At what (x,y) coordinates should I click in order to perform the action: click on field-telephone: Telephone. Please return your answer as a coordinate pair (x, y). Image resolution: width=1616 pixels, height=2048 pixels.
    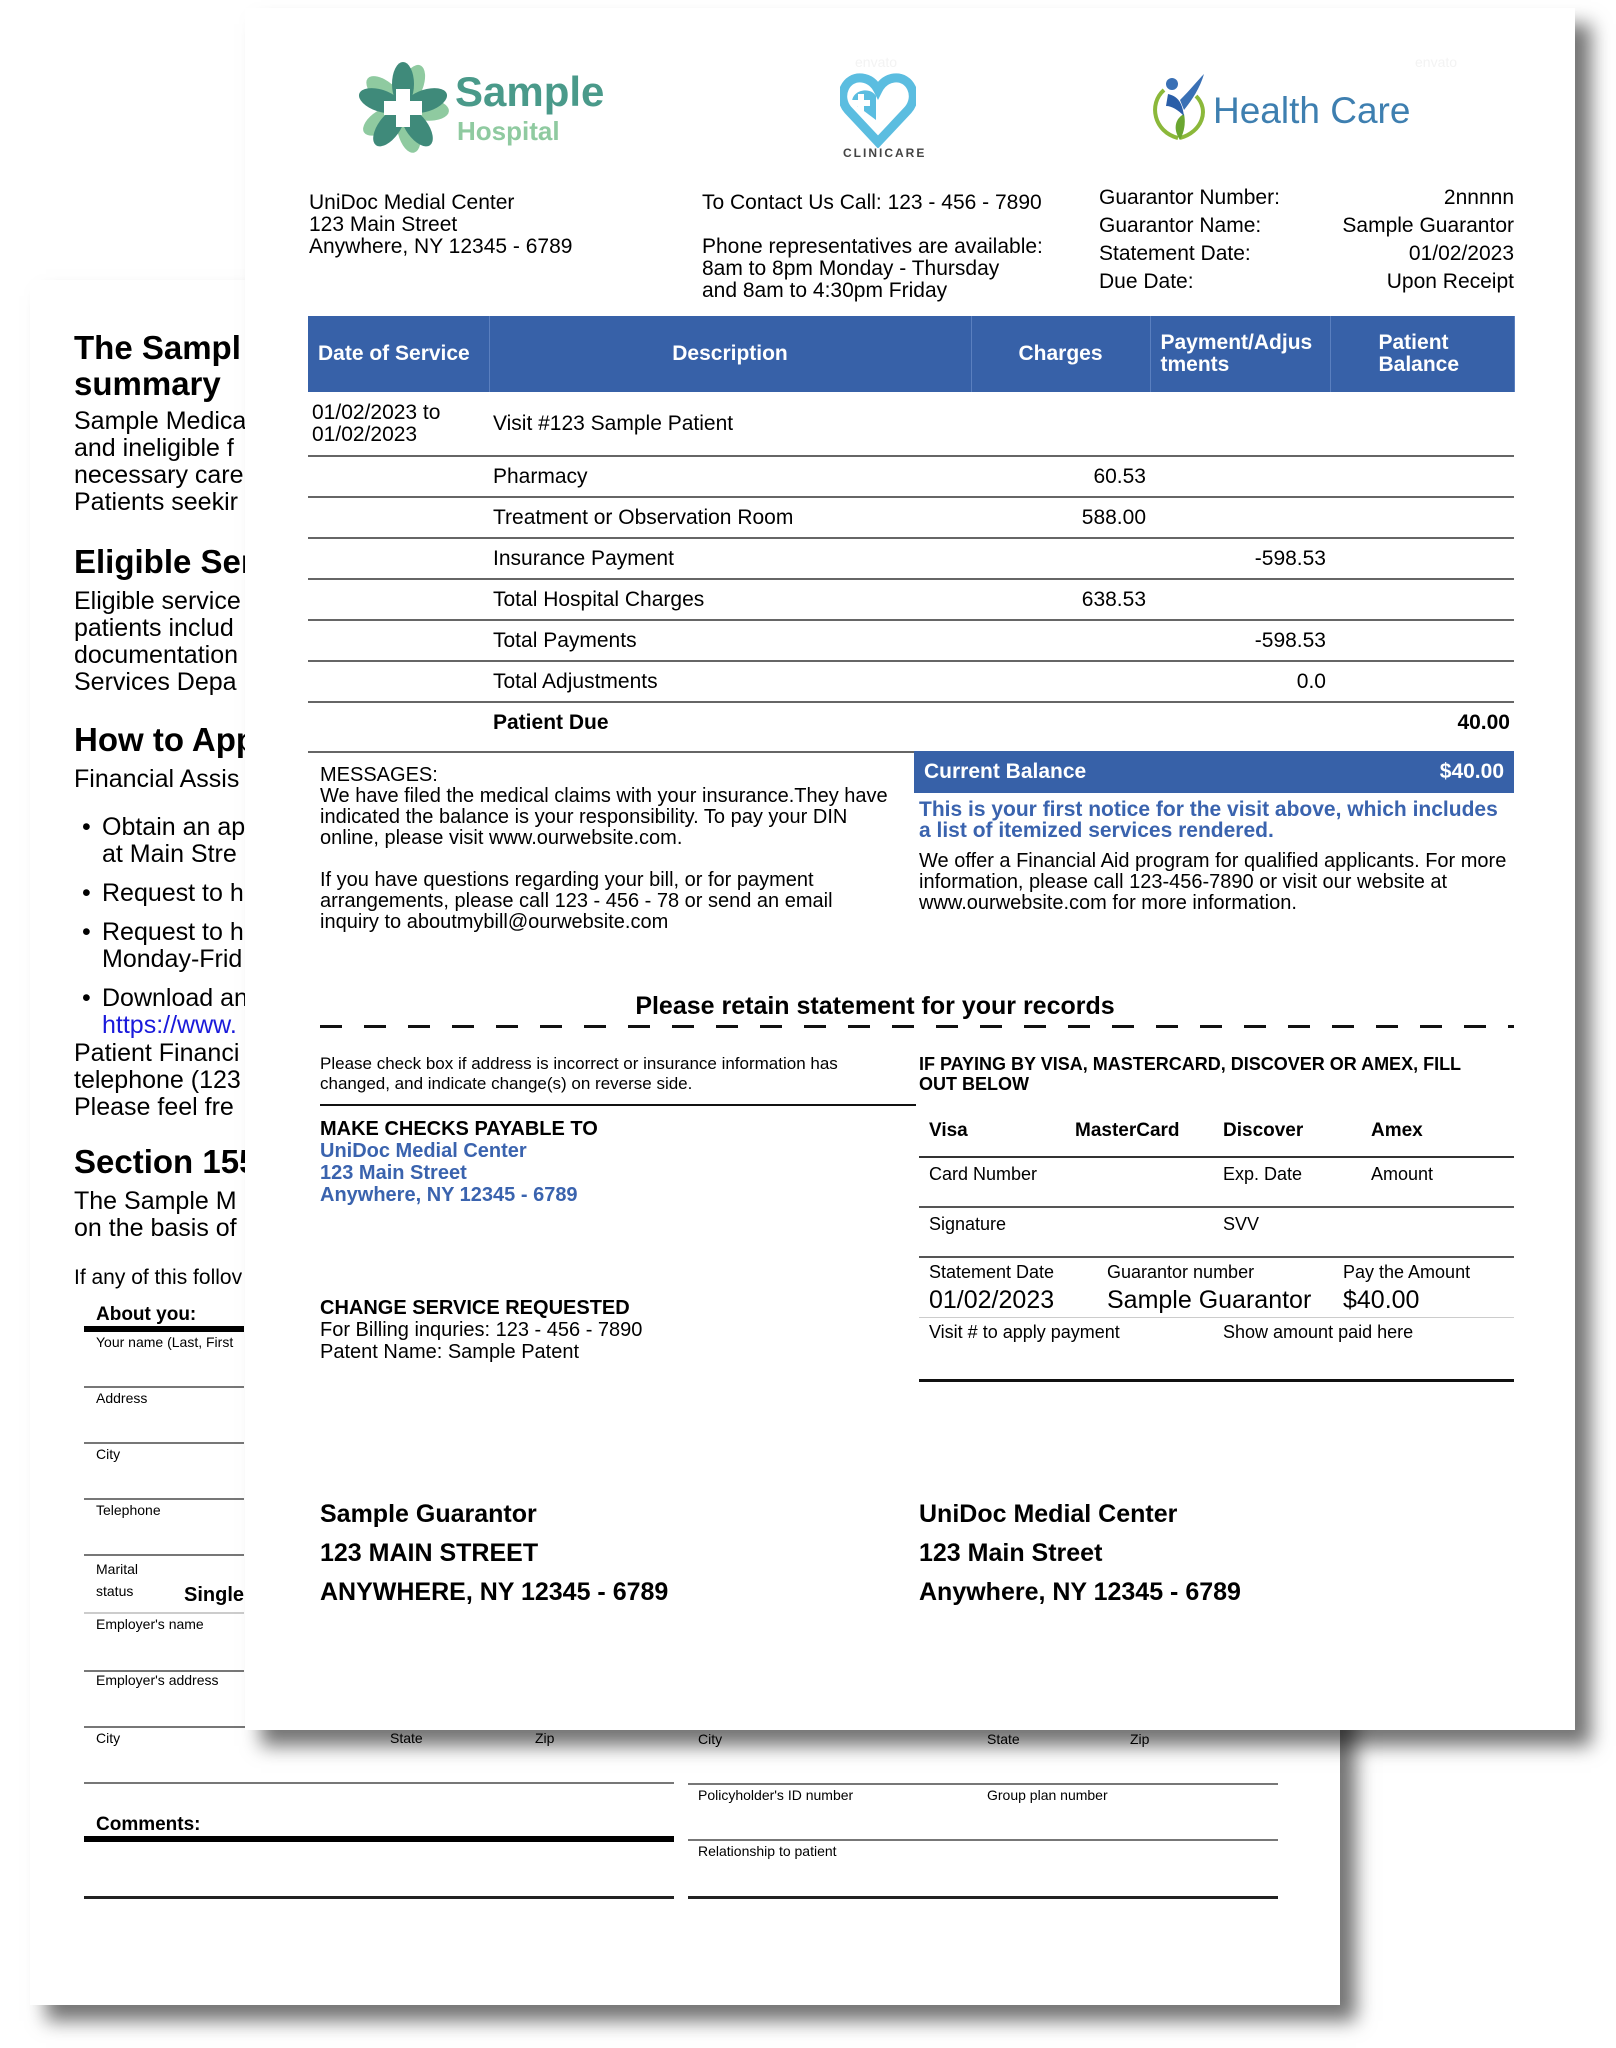
    Looking at the image, I should click on (128, 1510).